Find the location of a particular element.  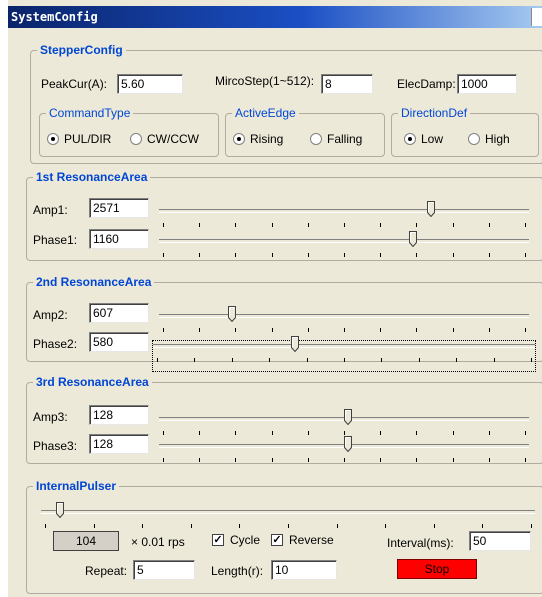

phase3-input: 128 is located at coordinates (119, 444).